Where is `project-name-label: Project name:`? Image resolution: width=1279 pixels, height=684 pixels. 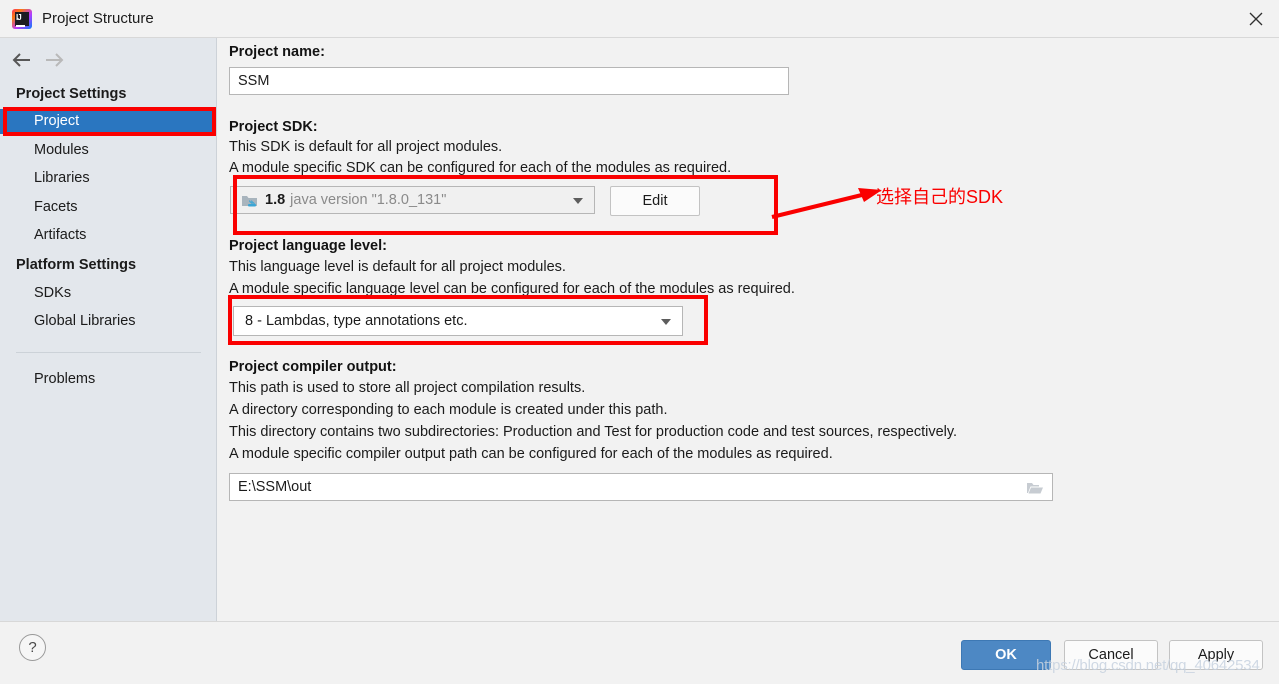
project-name-label: Project name: is located at coordinates (277, 52).